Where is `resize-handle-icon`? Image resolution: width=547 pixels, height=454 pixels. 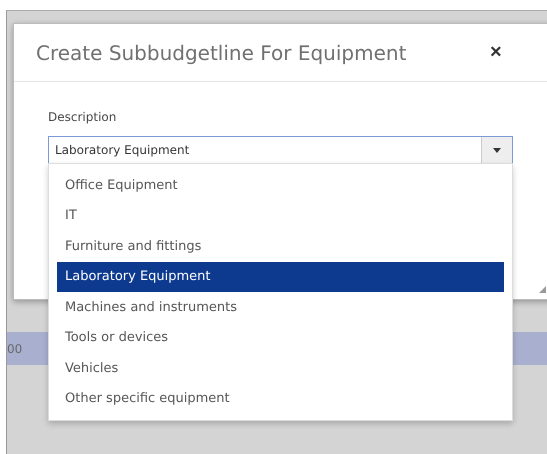
resize-handle-icon is located at coordinates (542, 289).